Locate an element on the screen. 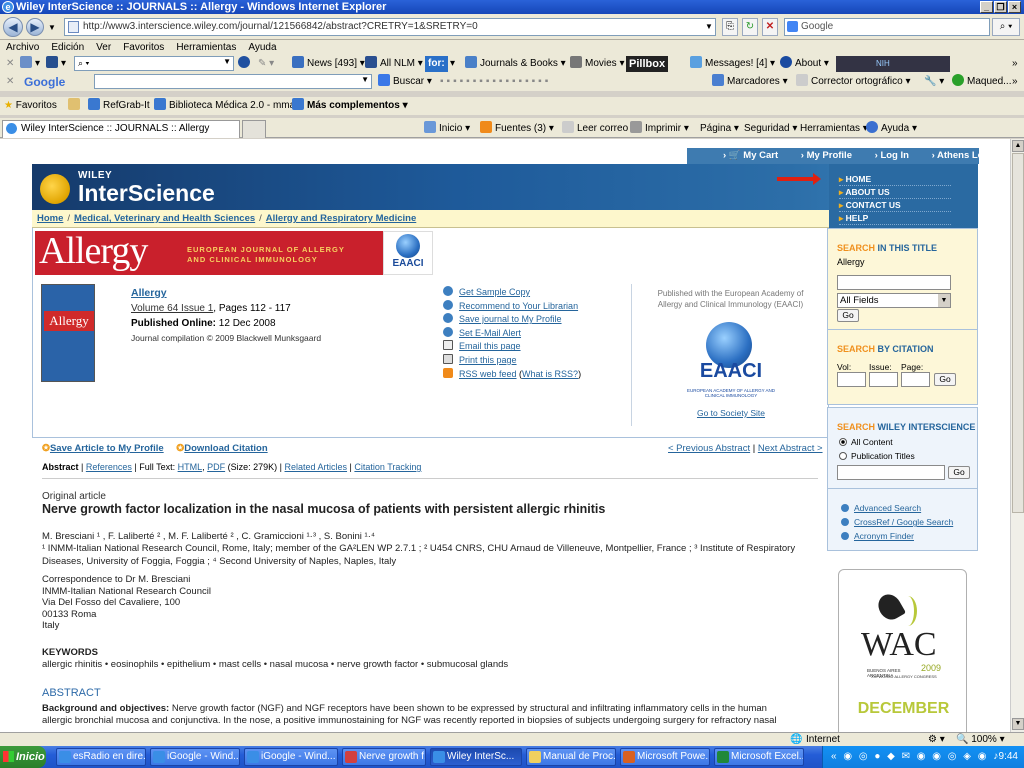 This screenshot has height=768, width=1024. tb-window-icon: ▾ is located at coordinates (30, 64).